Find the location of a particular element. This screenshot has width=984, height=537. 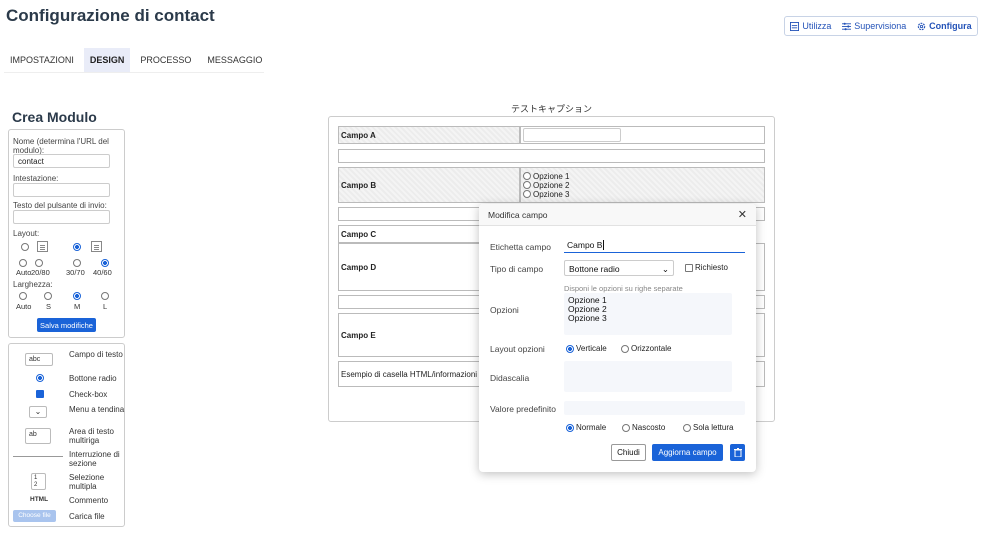

tab-messaggio: MESSAGGIO is located at coordinates (234, 60).